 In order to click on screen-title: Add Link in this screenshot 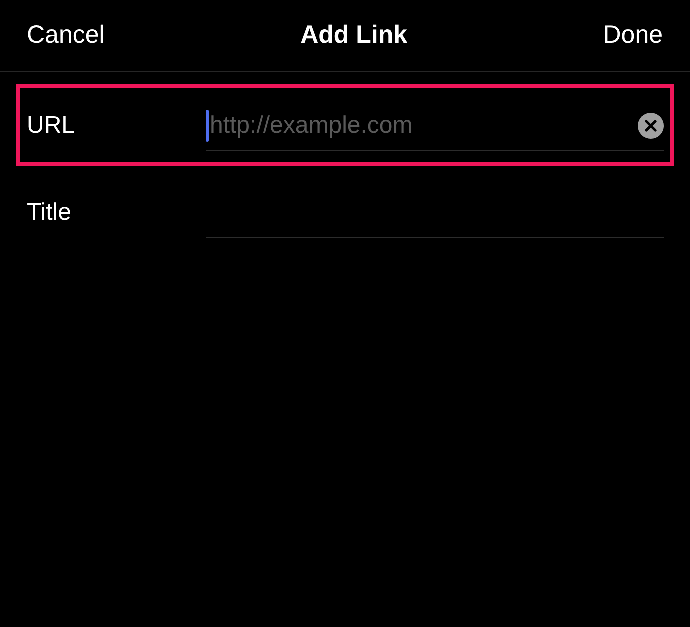, I will do `click(354, 35)`.